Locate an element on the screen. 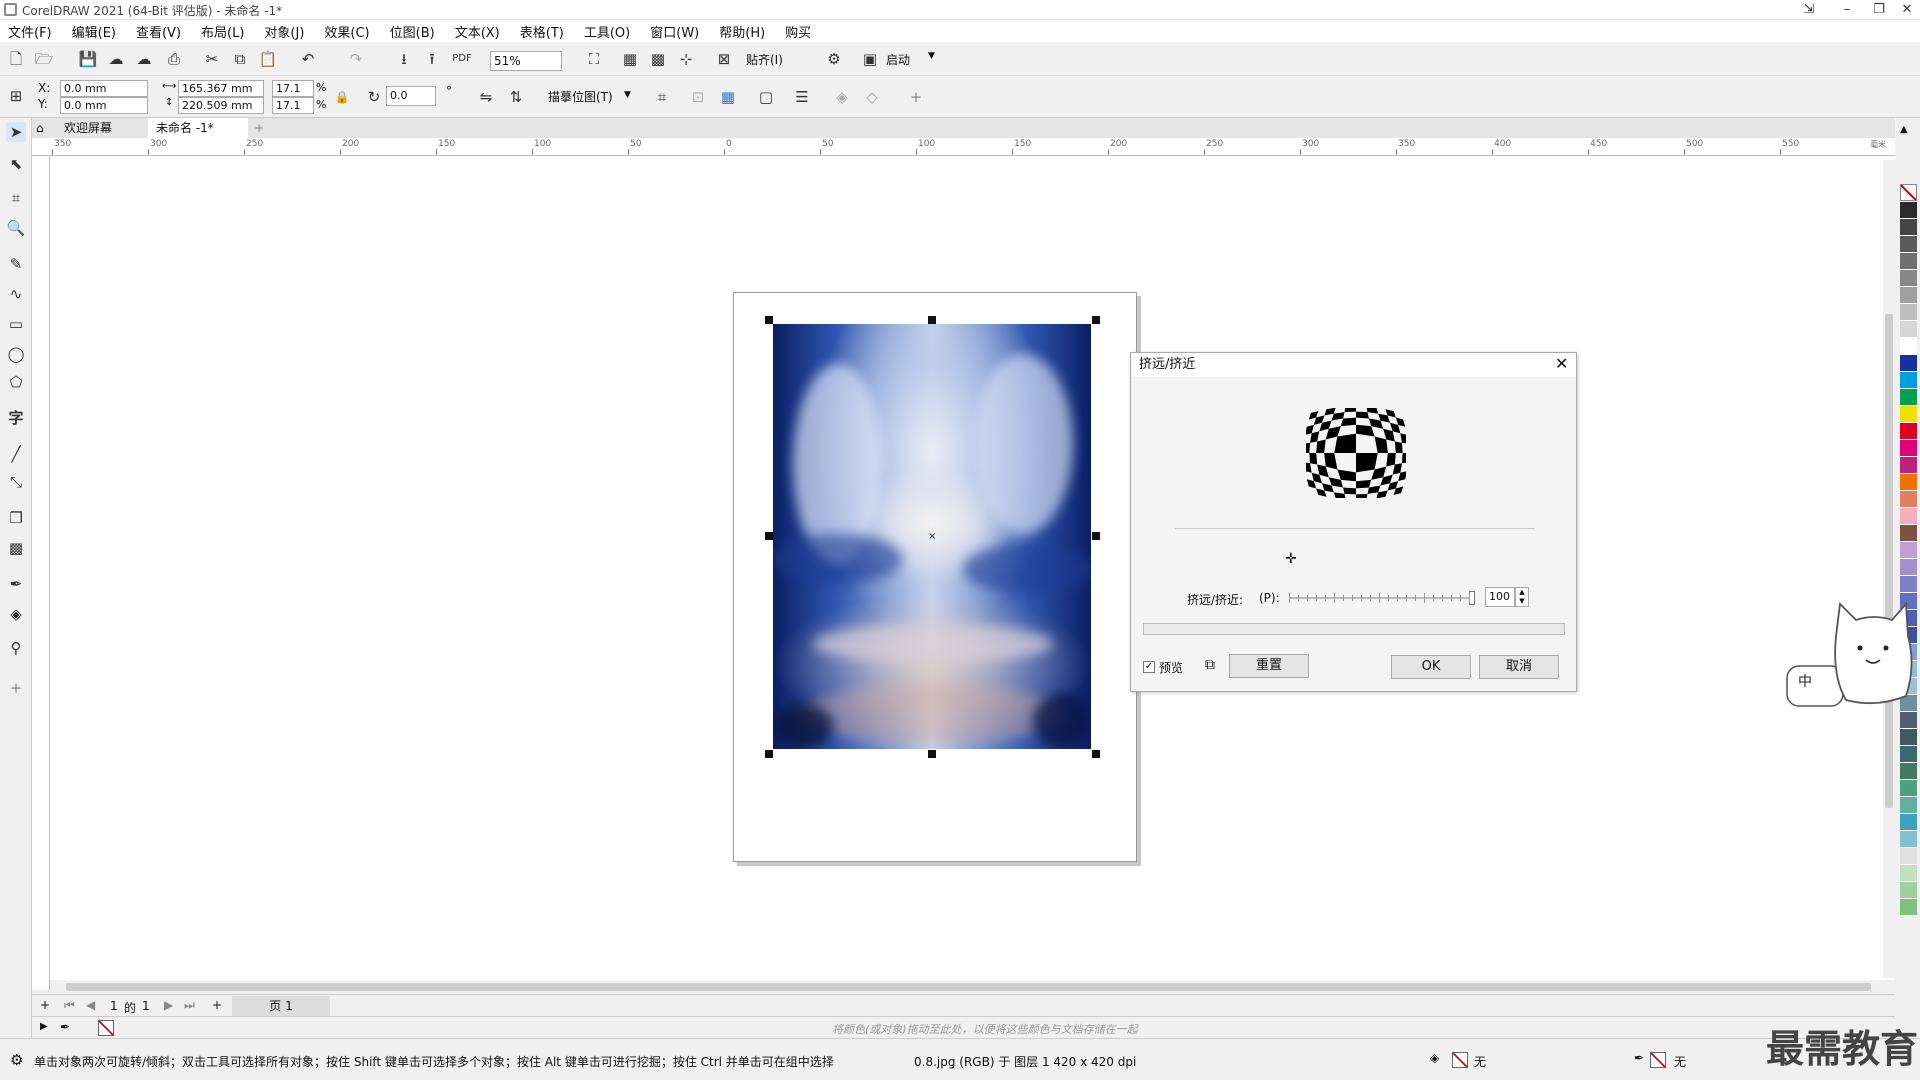 The height and width of the screenshot is (1080, 1920). menu-buy: 购买 is located at coordinates (798, 31).